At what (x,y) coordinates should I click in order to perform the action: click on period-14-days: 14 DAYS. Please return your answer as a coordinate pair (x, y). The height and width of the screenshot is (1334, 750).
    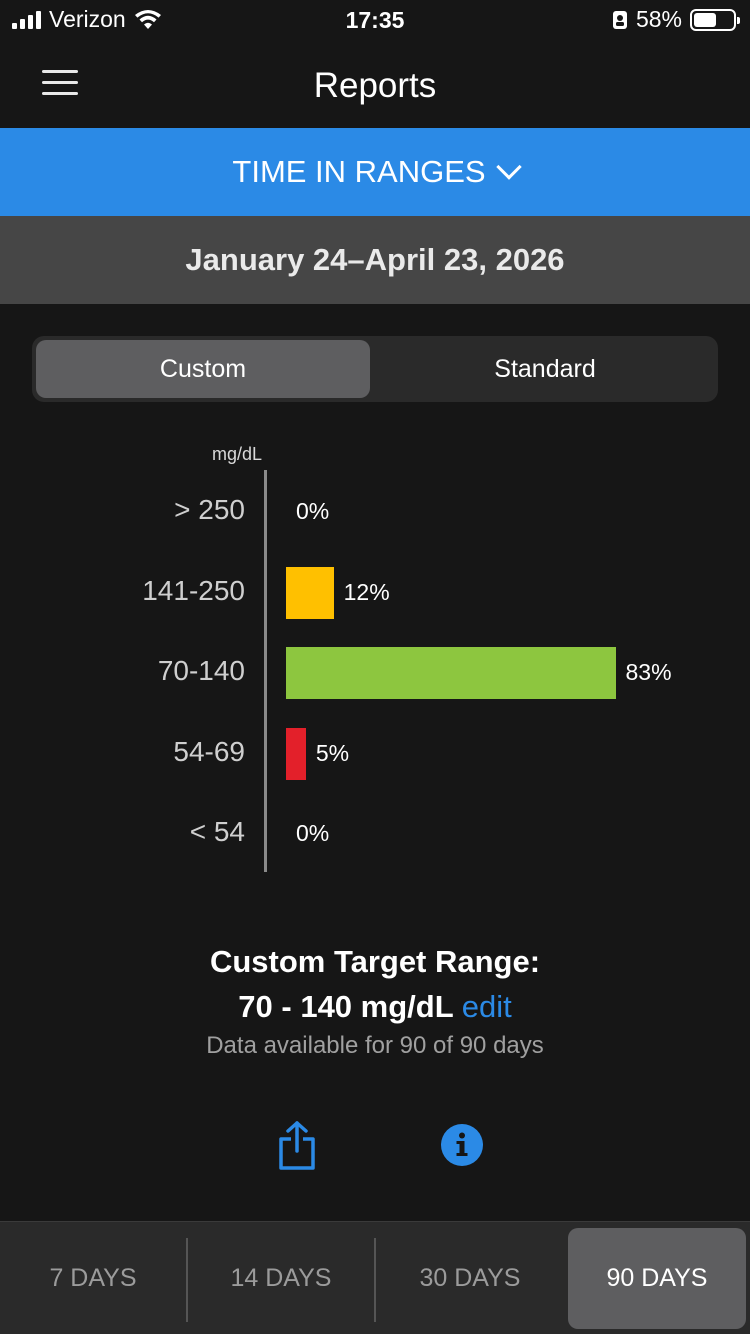
    Looking at the image, I should click on (281, 1278).